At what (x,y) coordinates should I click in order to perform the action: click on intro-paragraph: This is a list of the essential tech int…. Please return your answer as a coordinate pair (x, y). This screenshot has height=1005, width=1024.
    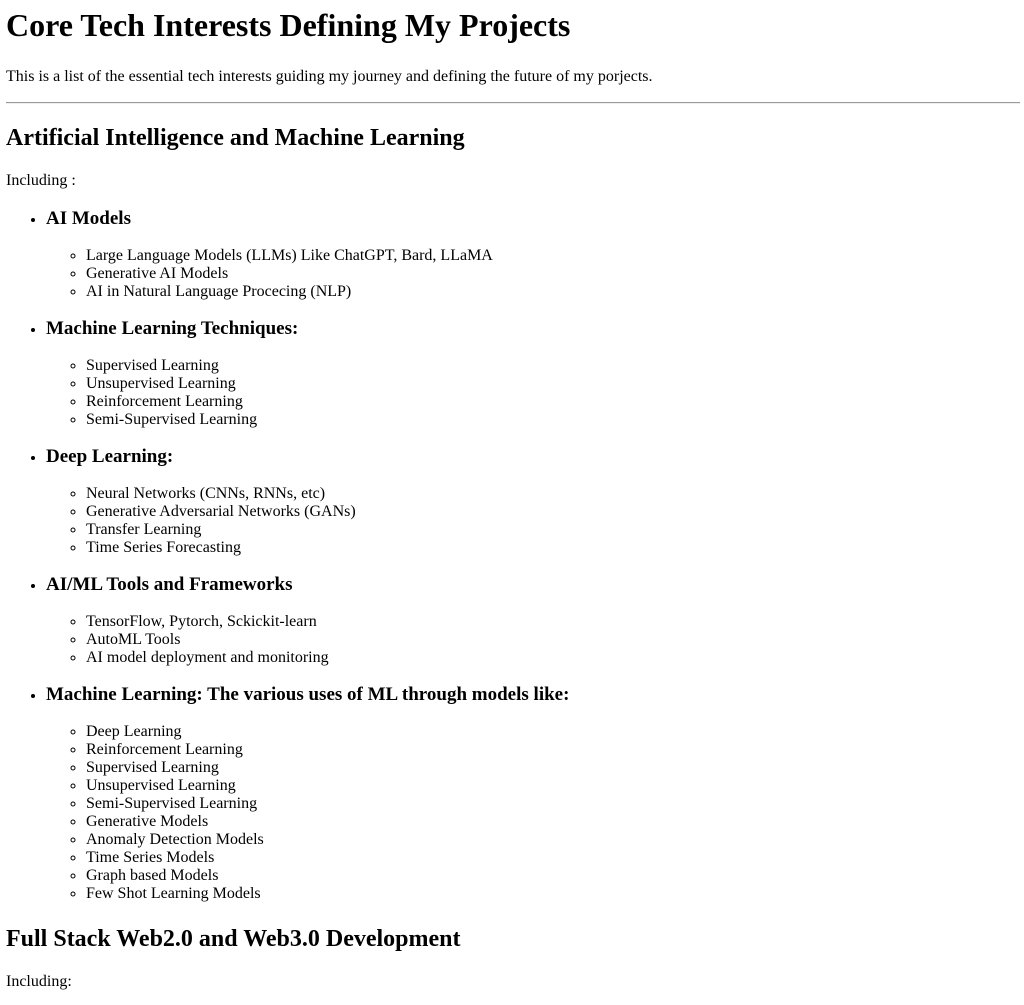
    Looking at the image, I should click on (329, 76).